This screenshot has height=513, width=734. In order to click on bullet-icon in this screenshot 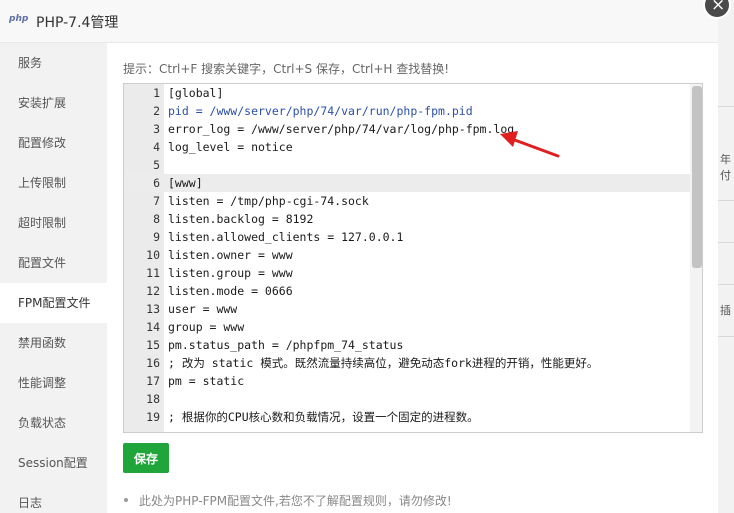, I will do `click(126, 500)`.